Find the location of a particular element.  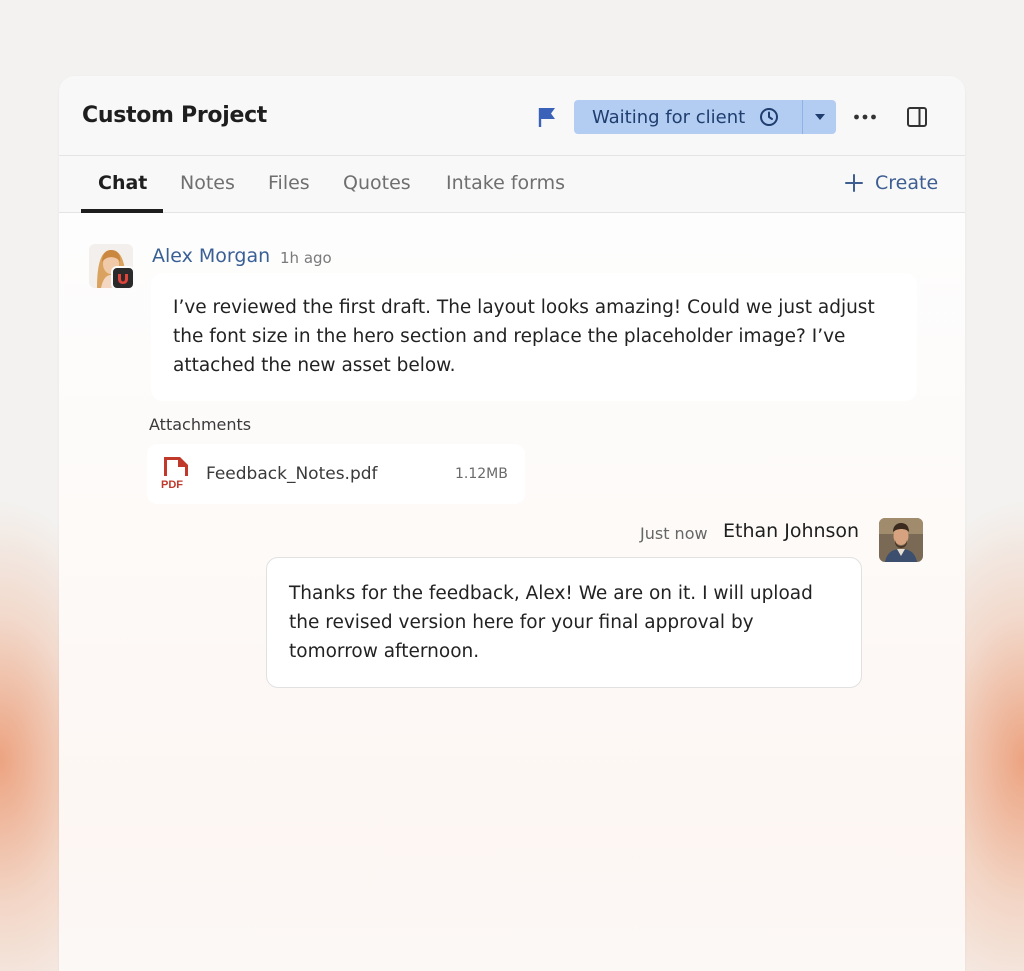

clock-icon is located at coordinates (769, 117).